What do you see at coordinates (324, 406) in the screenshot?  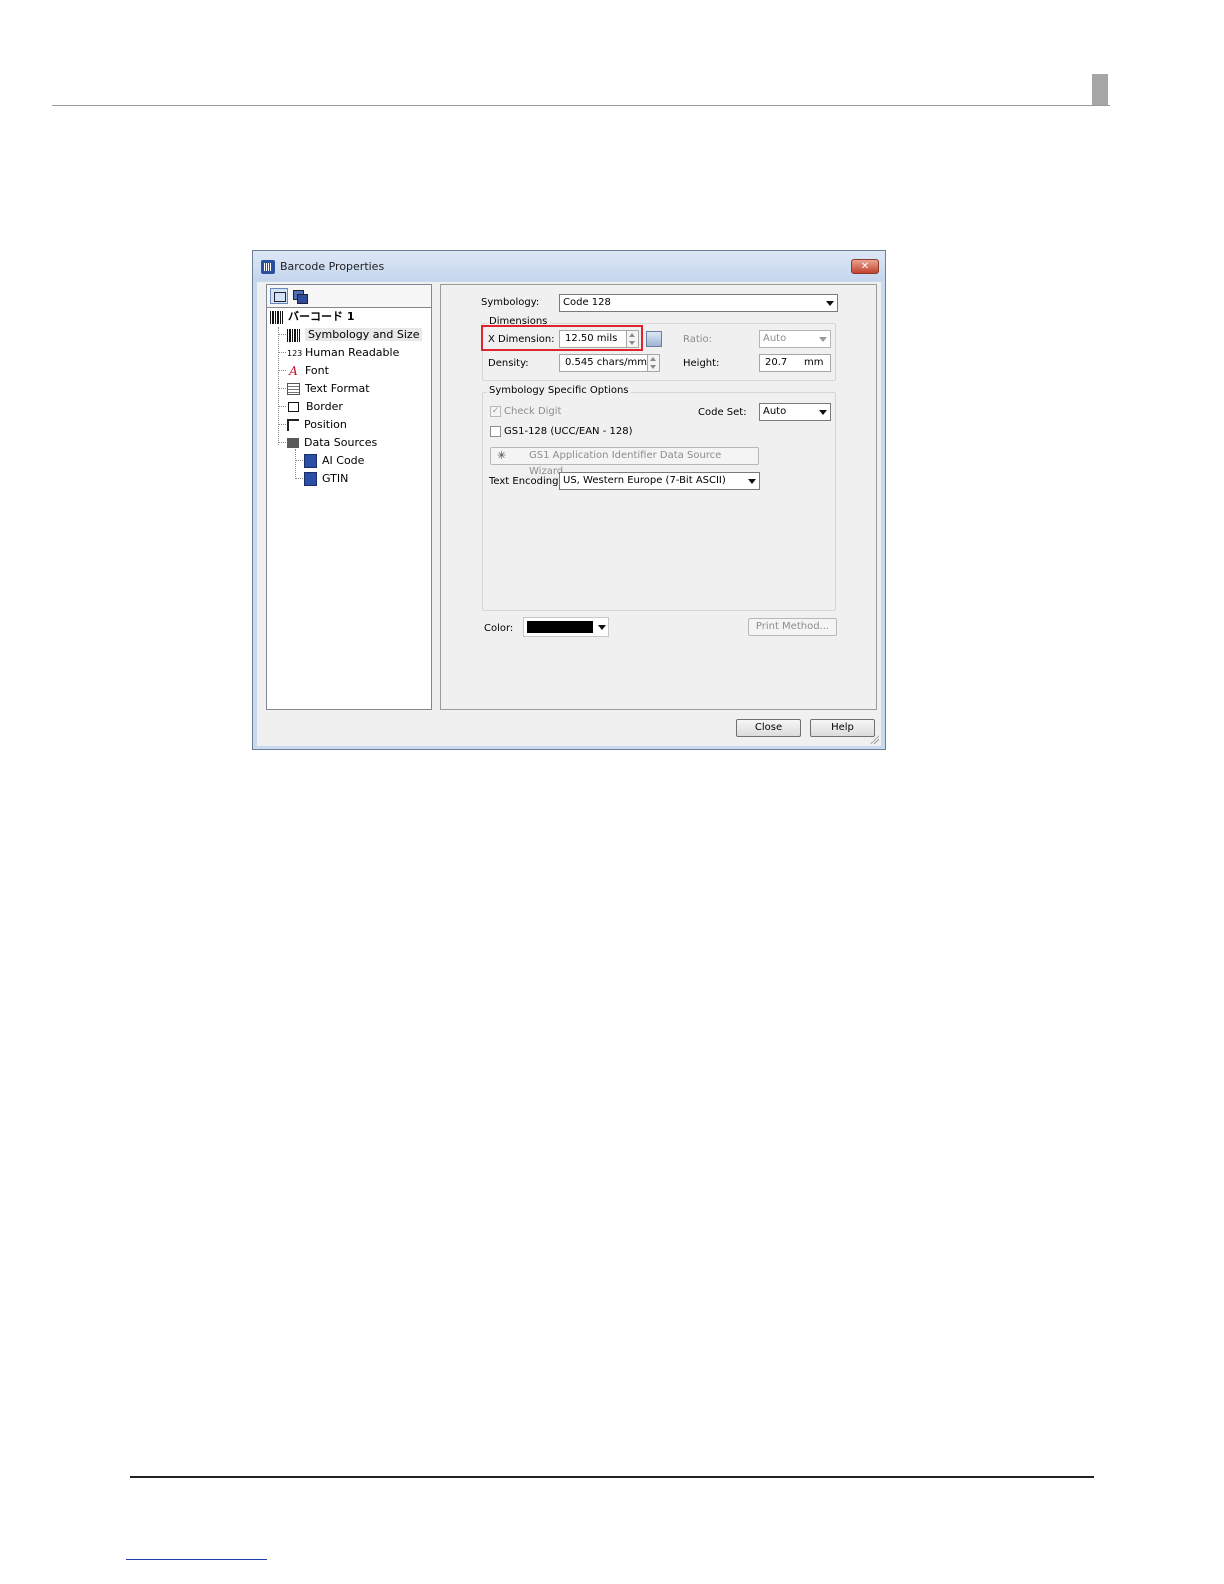 I see `tree-item-label: Border` at bounding box center [324, 406].